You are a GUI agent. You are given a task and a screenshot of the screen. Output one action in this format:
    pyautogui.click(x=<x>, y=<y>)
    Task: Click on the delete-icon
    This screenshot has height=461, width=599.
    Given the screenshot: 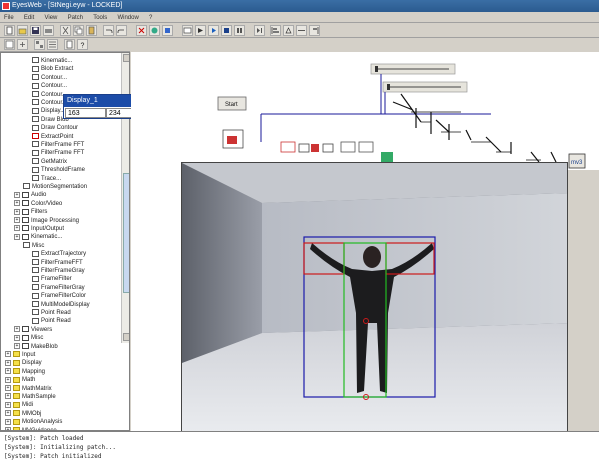 What is the action you would take?
    pyautogui.click(x=141, y=30)
    